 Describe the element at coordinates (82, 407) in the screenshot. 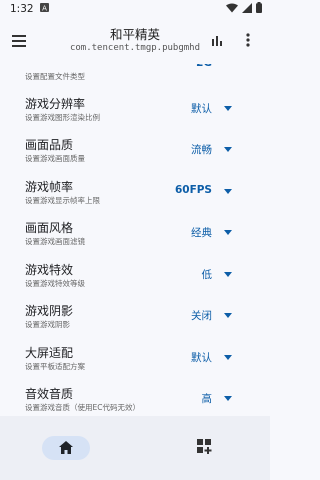

I see `setting-subtitle: 设置游戏音质（使用EC代码无效）` at that location.